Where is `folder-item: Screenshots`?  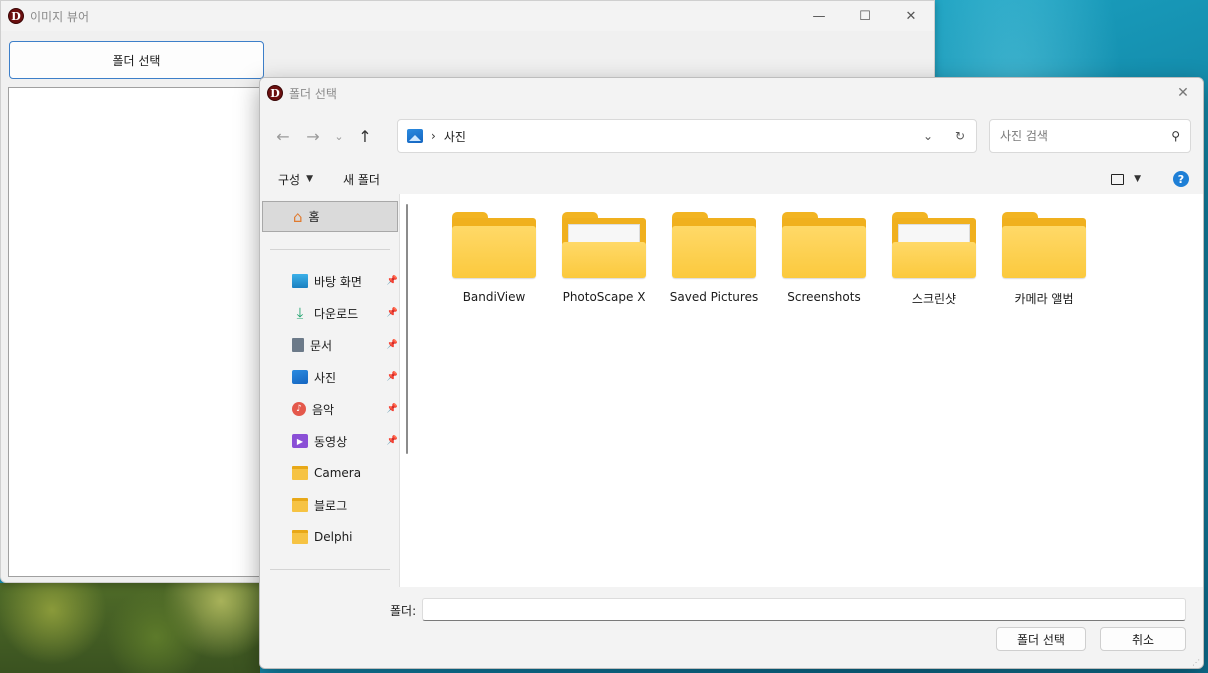 folder-item: Screenshots is located at coordinates (824, 267).